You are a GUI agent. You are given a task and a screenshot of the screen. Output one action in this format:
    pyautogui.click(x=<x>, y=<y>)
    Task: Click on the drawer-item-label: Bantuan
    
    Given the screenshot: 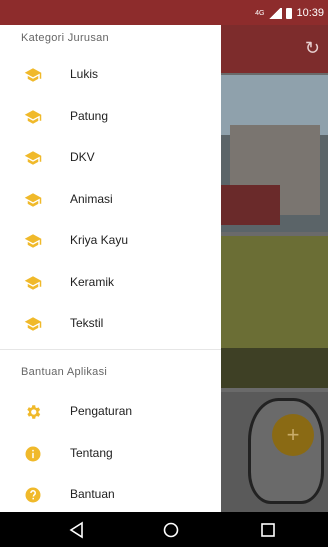 What is the action you would take?
    pyautogui.click(x=92, y=494)
    